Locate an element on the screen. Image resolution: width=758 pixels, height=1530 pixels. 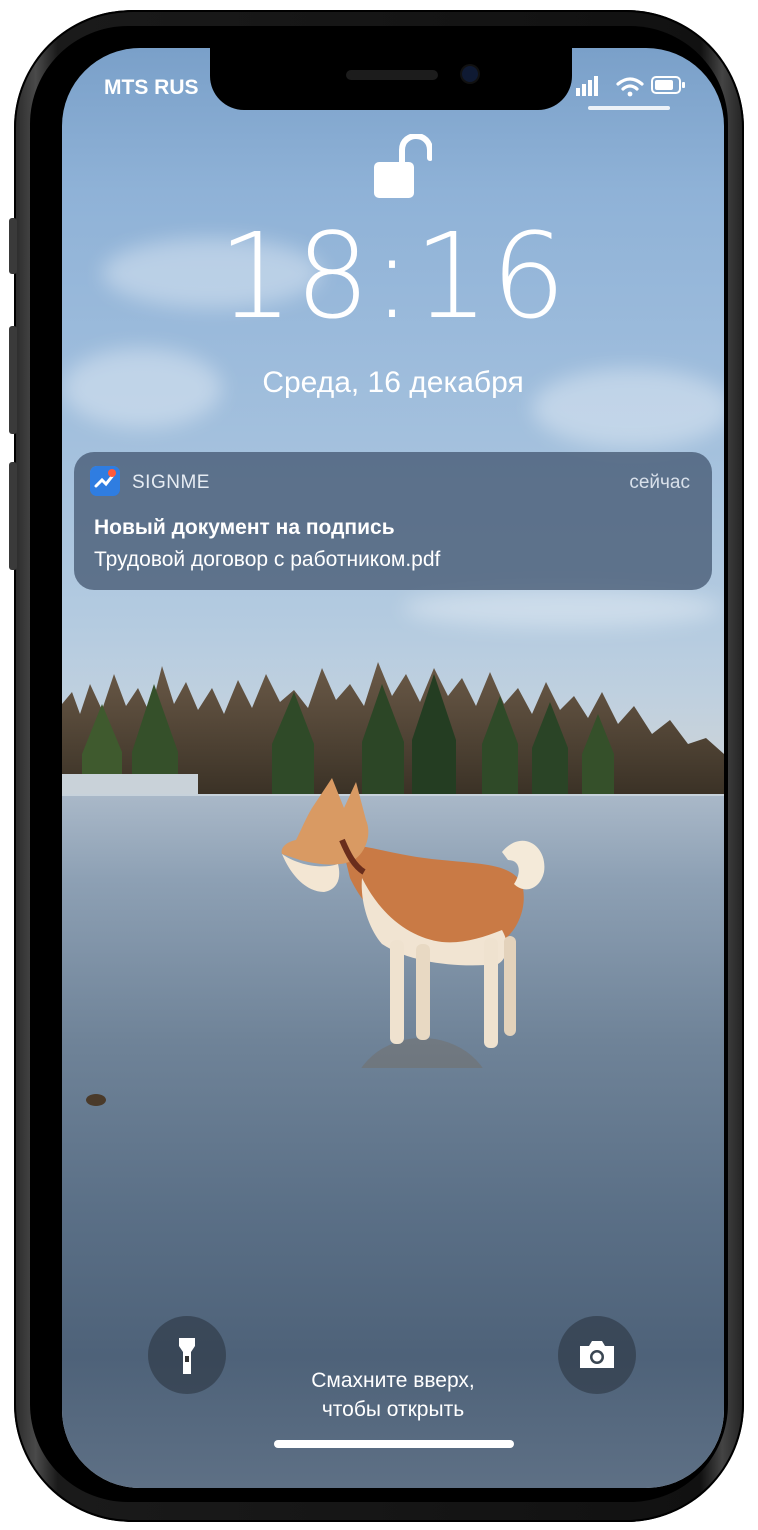
wifi-icon is located at coordinates (630, 87).